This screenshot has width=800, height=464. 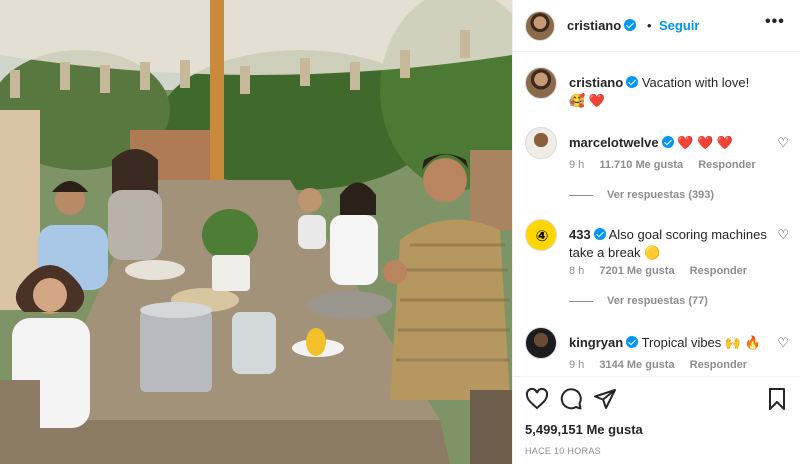 I want to click on comment-meta: 8 h 7201 Me gusta Responder, so click(x=664, y=271).